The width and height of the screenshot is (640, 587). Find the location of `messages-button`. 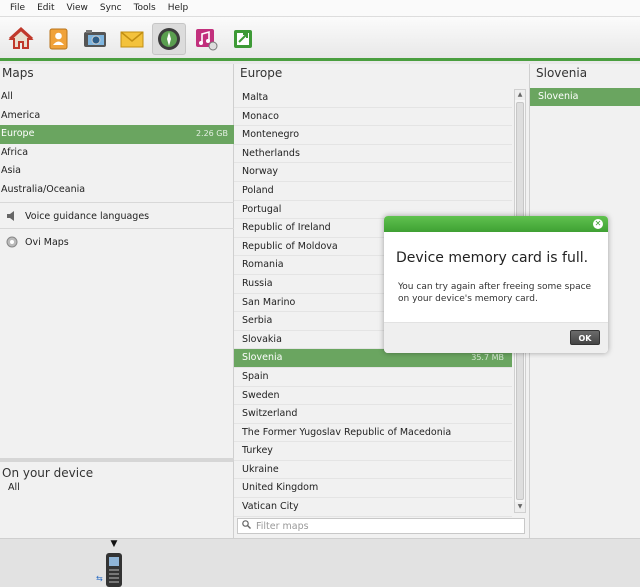

messages-button is located at coordinates (132, 39).